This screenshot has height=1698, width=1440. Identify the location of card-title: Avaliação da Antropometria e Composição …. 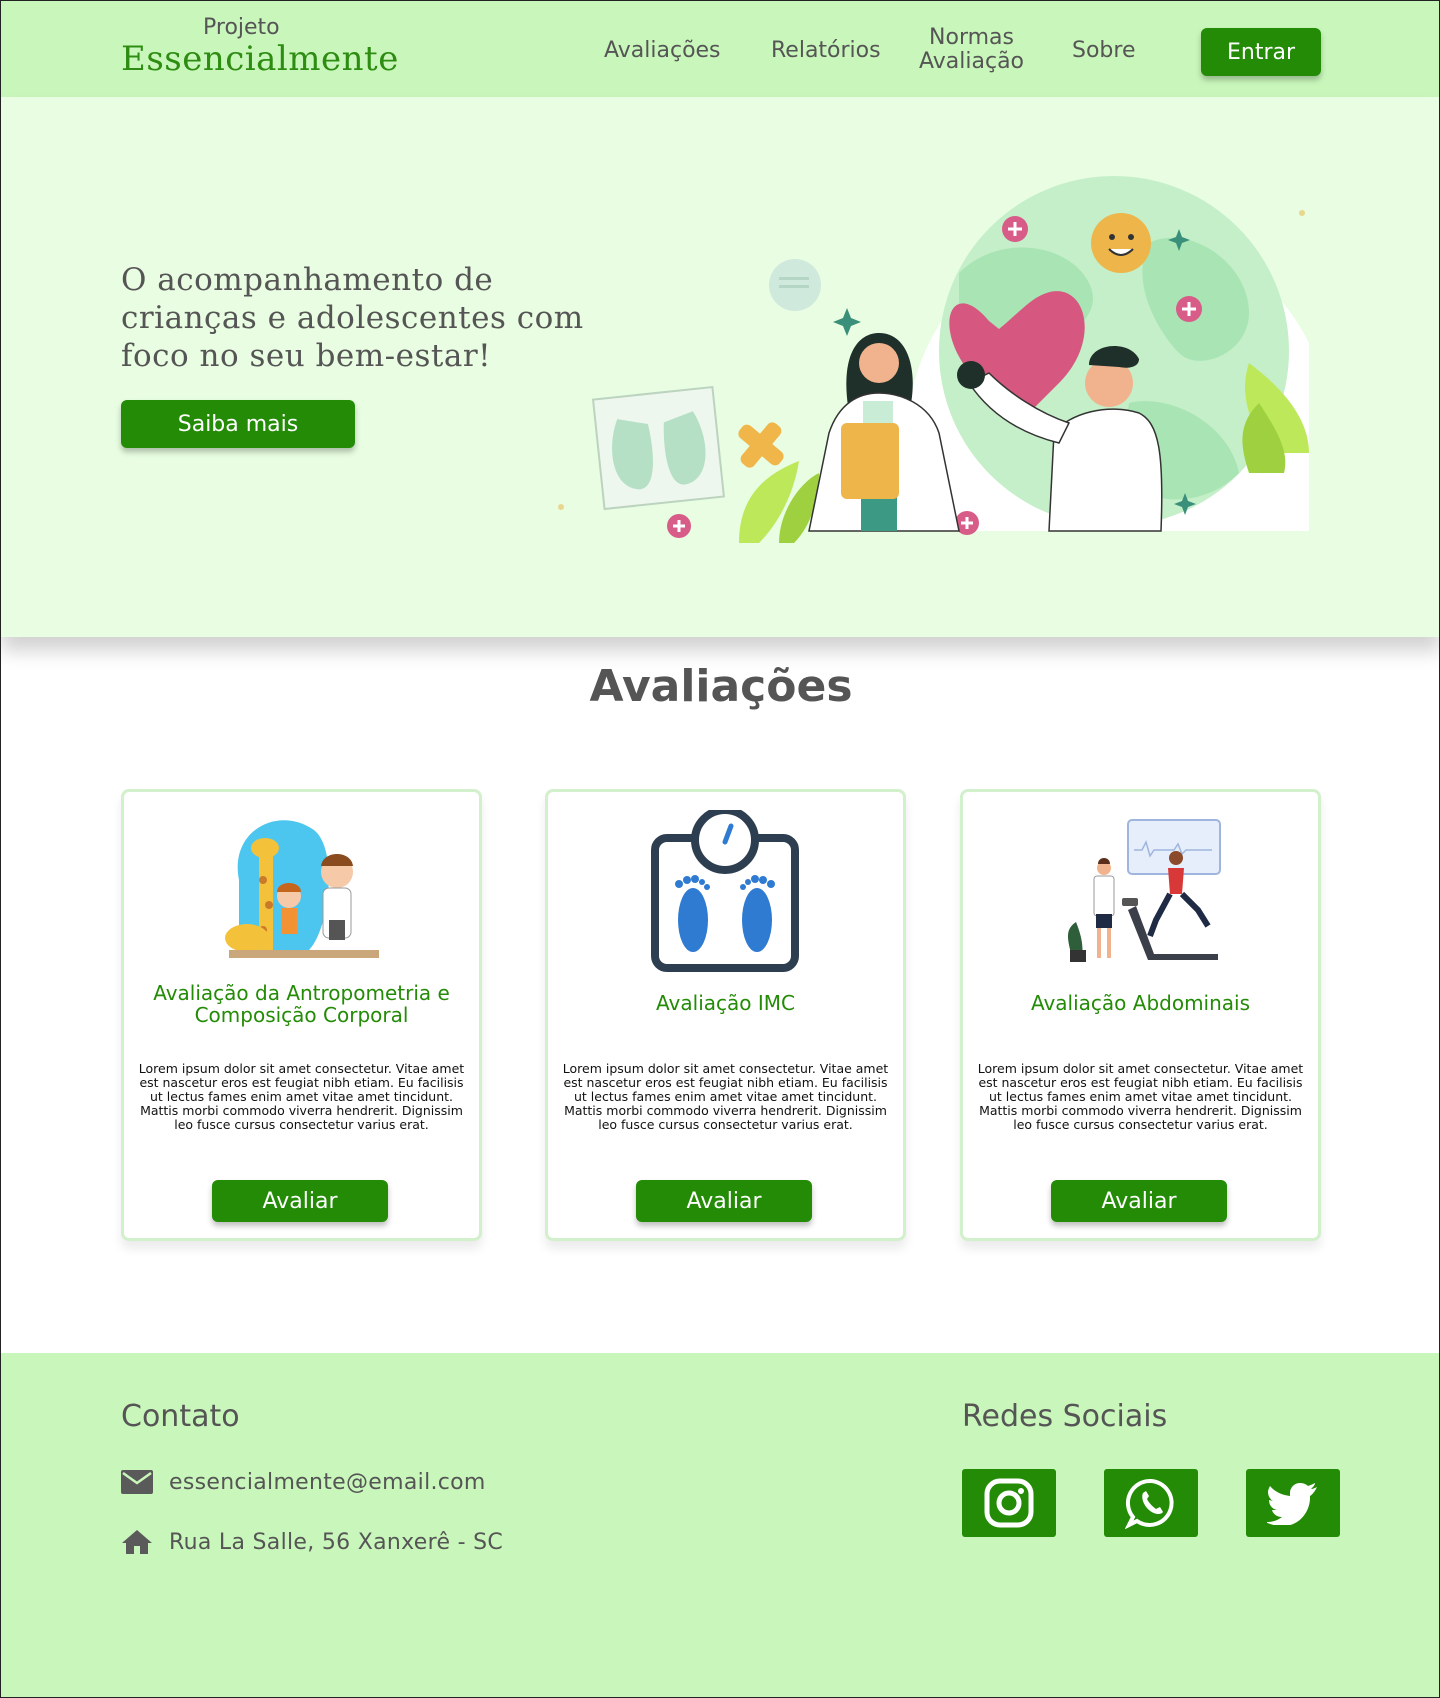
(301, 1004).